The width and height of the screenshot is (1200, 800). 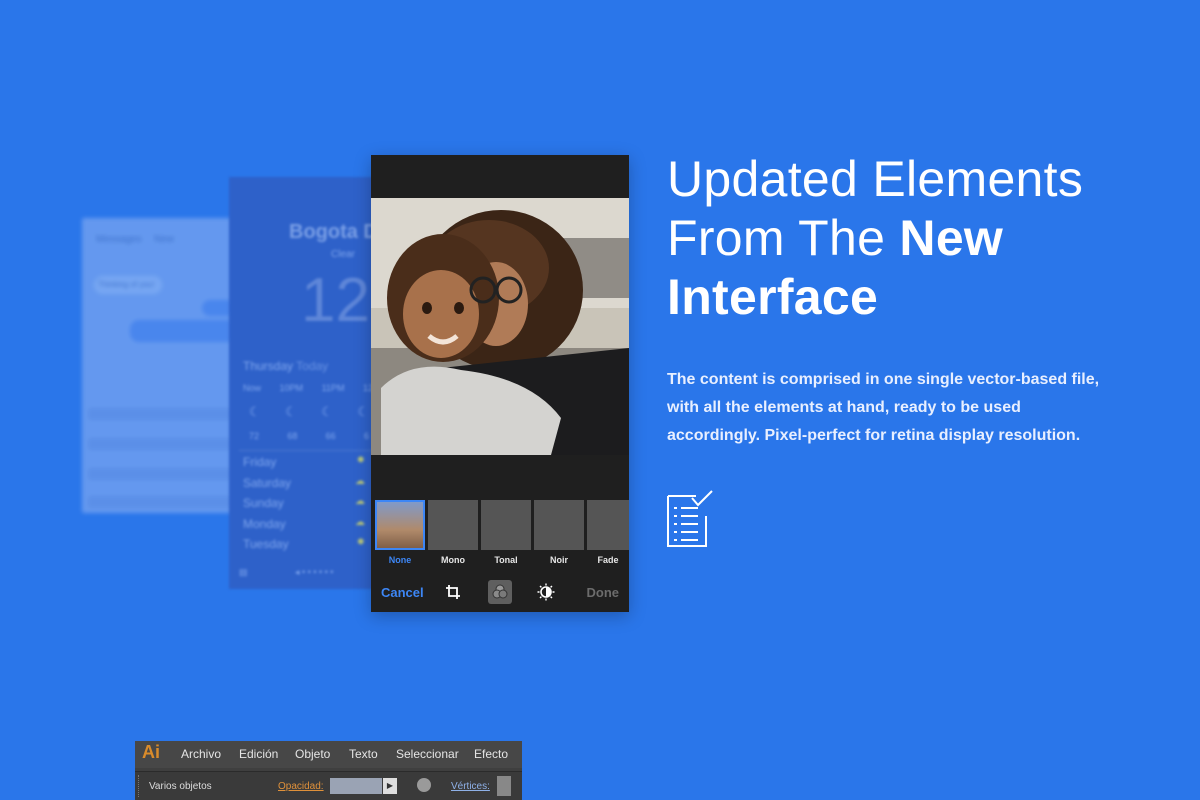 I want to click on new-tab: New, so click(x=164, y=239).